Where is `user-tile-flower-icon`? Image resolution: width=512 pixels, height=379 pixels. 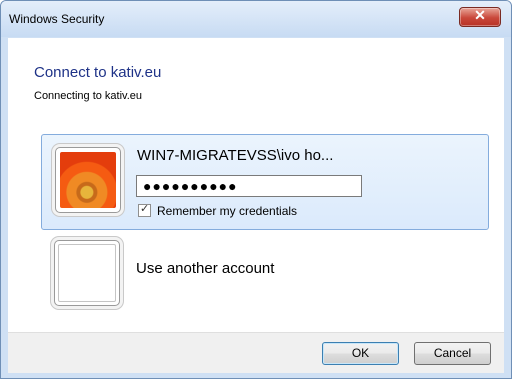 user-tile-flower-icon is located at coordinates (88, 180).